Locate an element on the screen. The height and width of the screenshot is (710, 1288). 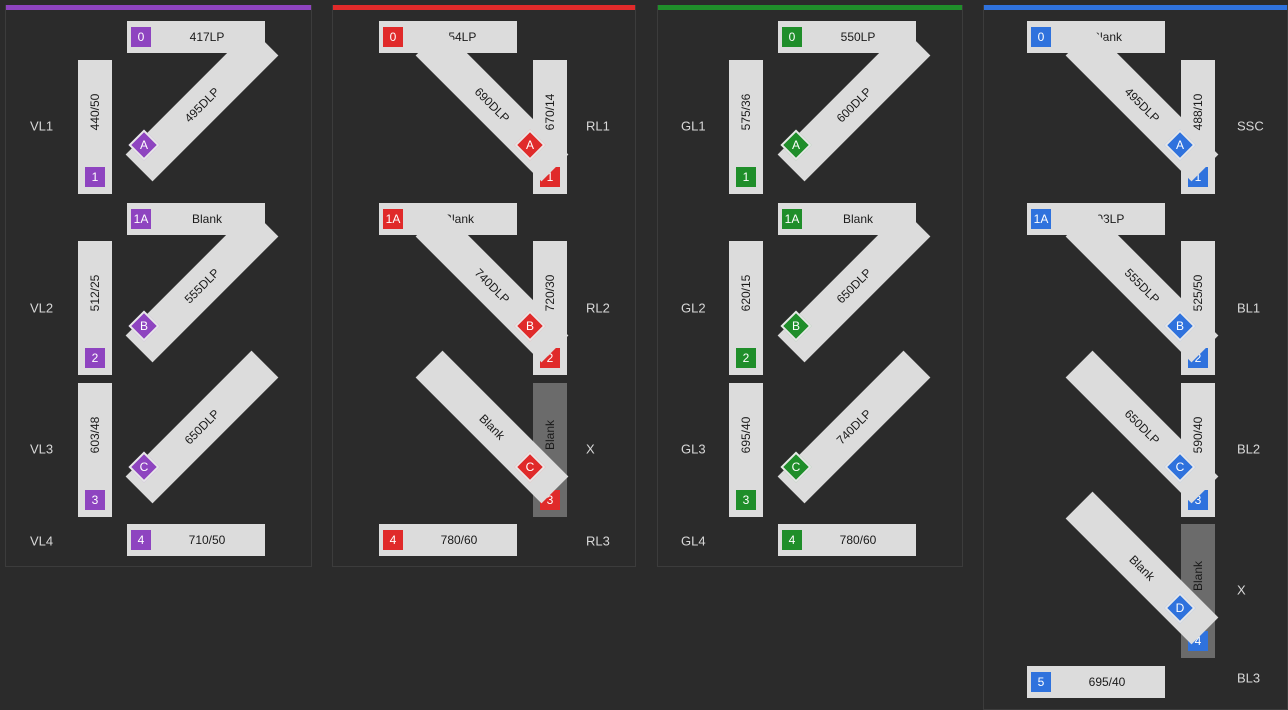
vertical-filter-slot: 512/25 2 is located at coordinates (95, 308).